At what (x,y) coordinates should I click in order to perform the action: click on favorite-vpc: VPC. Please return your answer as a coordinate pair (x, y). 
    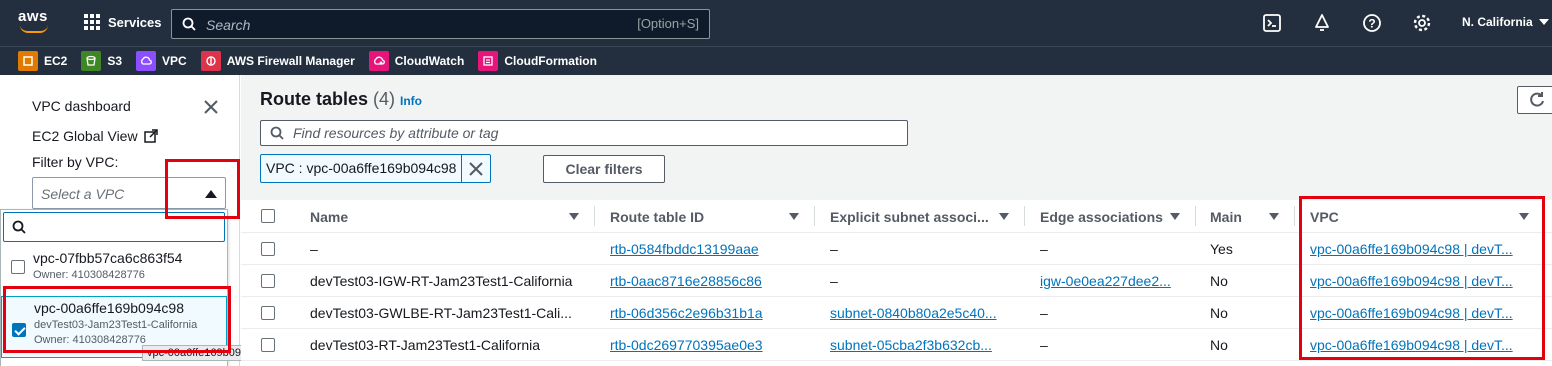
    Looking at the image, I should click on (161, 61).